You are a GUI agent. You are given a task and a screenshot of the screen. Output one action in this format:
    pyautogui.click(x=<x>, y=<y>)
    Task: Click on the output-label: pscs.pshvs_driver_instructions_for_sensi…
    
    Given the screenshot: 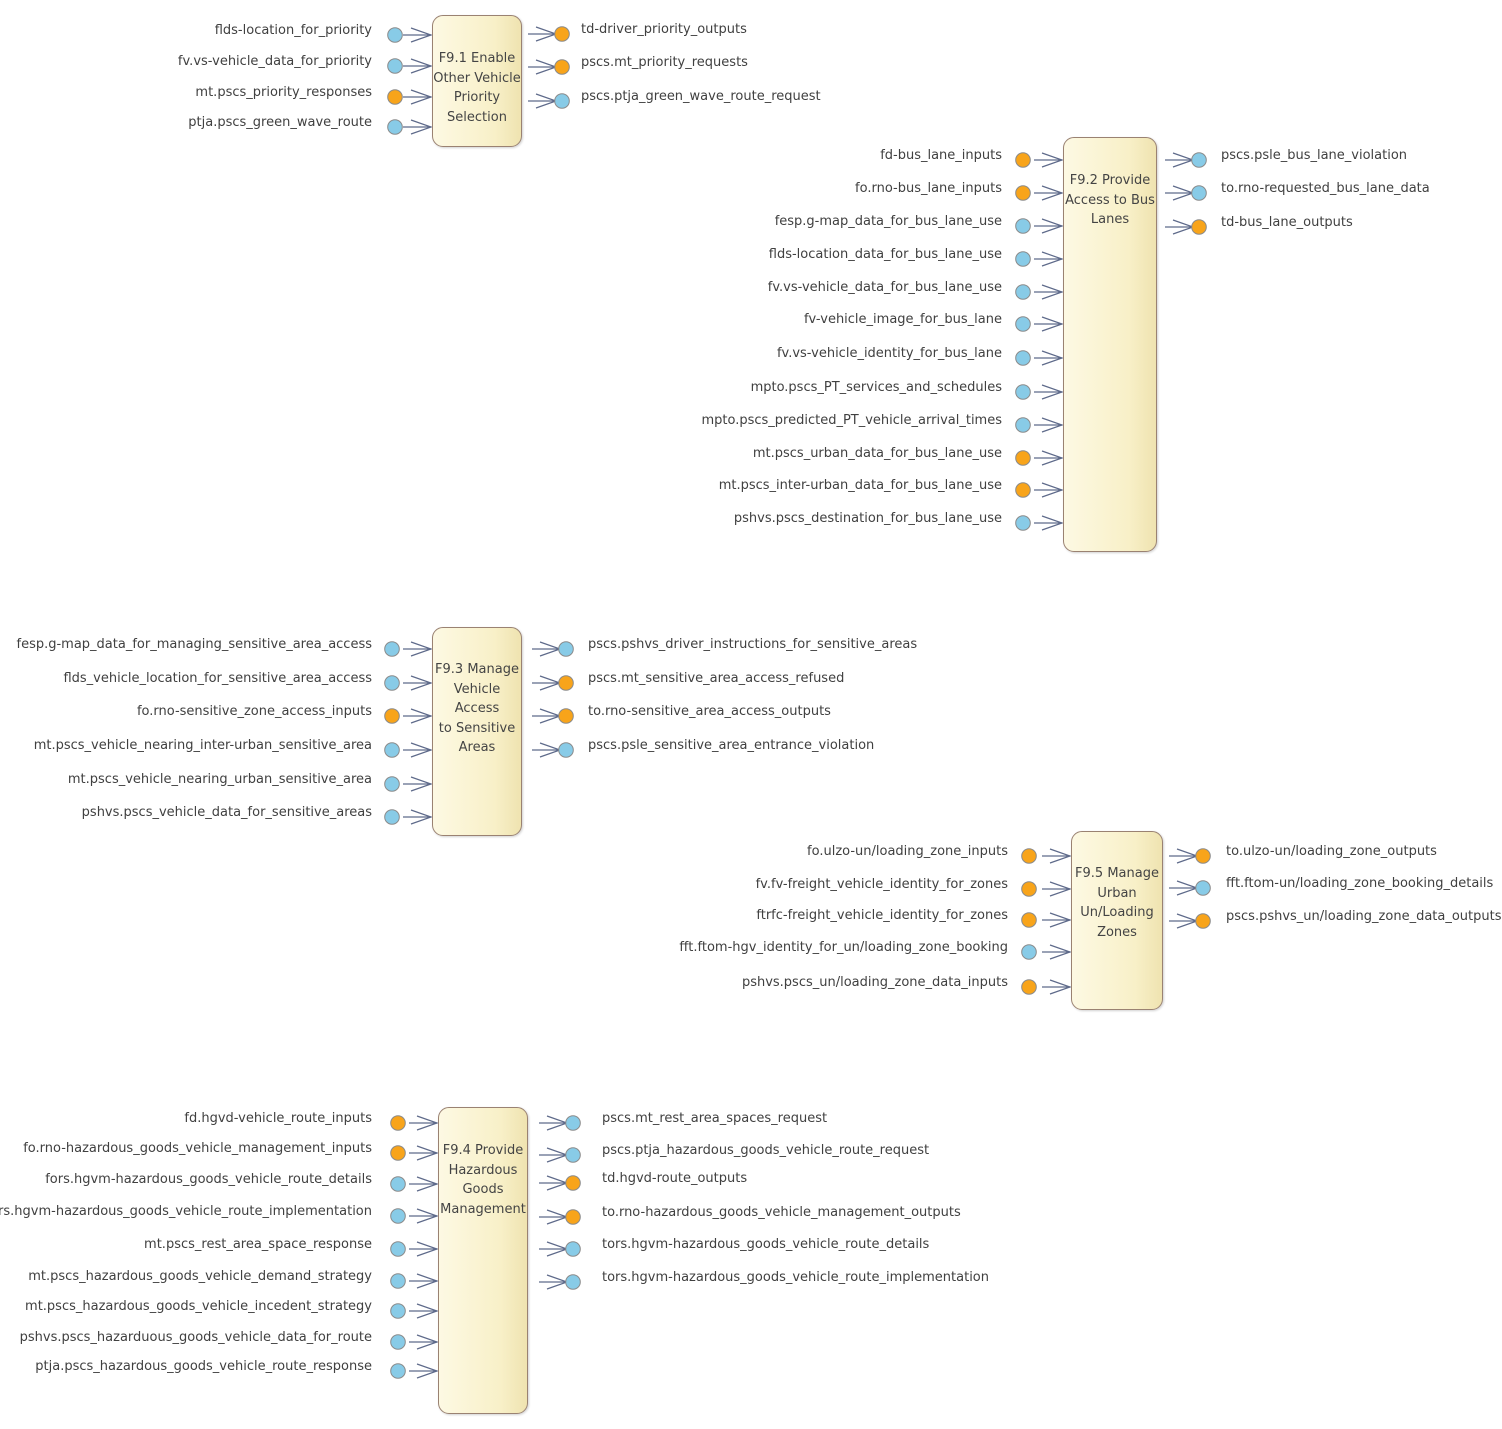 What is the action you would take?
    pyautogui.click(x=753, y=644)
    